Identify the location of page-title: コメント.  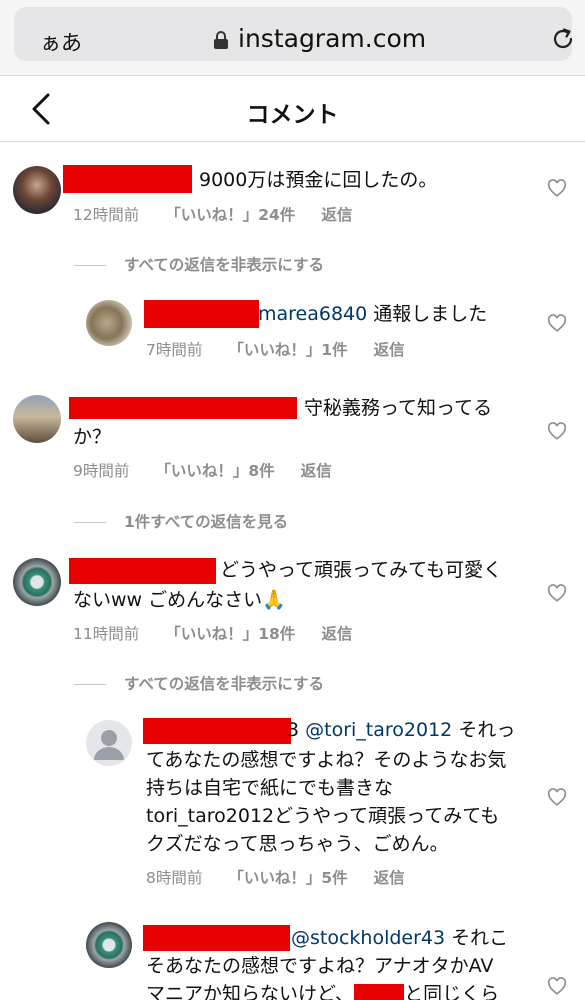
(292, 115).